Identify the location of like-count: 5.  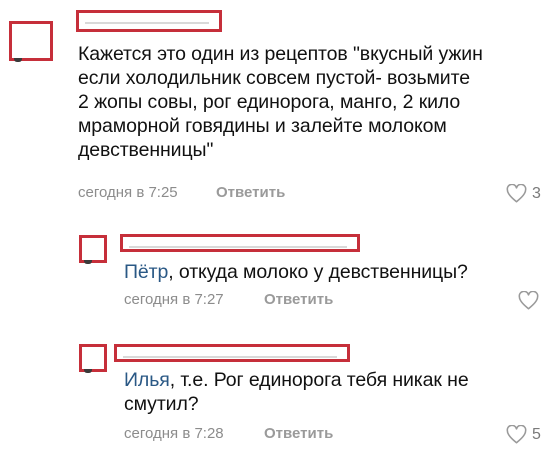
(536, 434).